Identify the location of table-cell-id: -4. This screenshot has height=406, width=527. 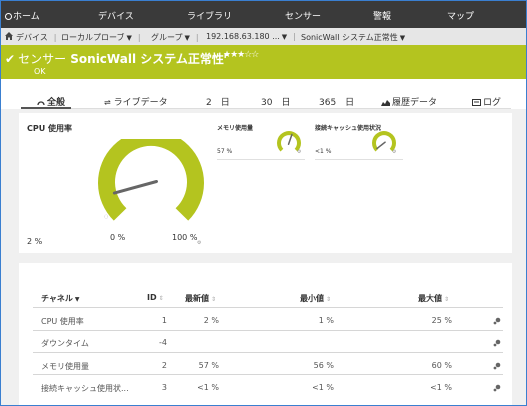
(163, 342).